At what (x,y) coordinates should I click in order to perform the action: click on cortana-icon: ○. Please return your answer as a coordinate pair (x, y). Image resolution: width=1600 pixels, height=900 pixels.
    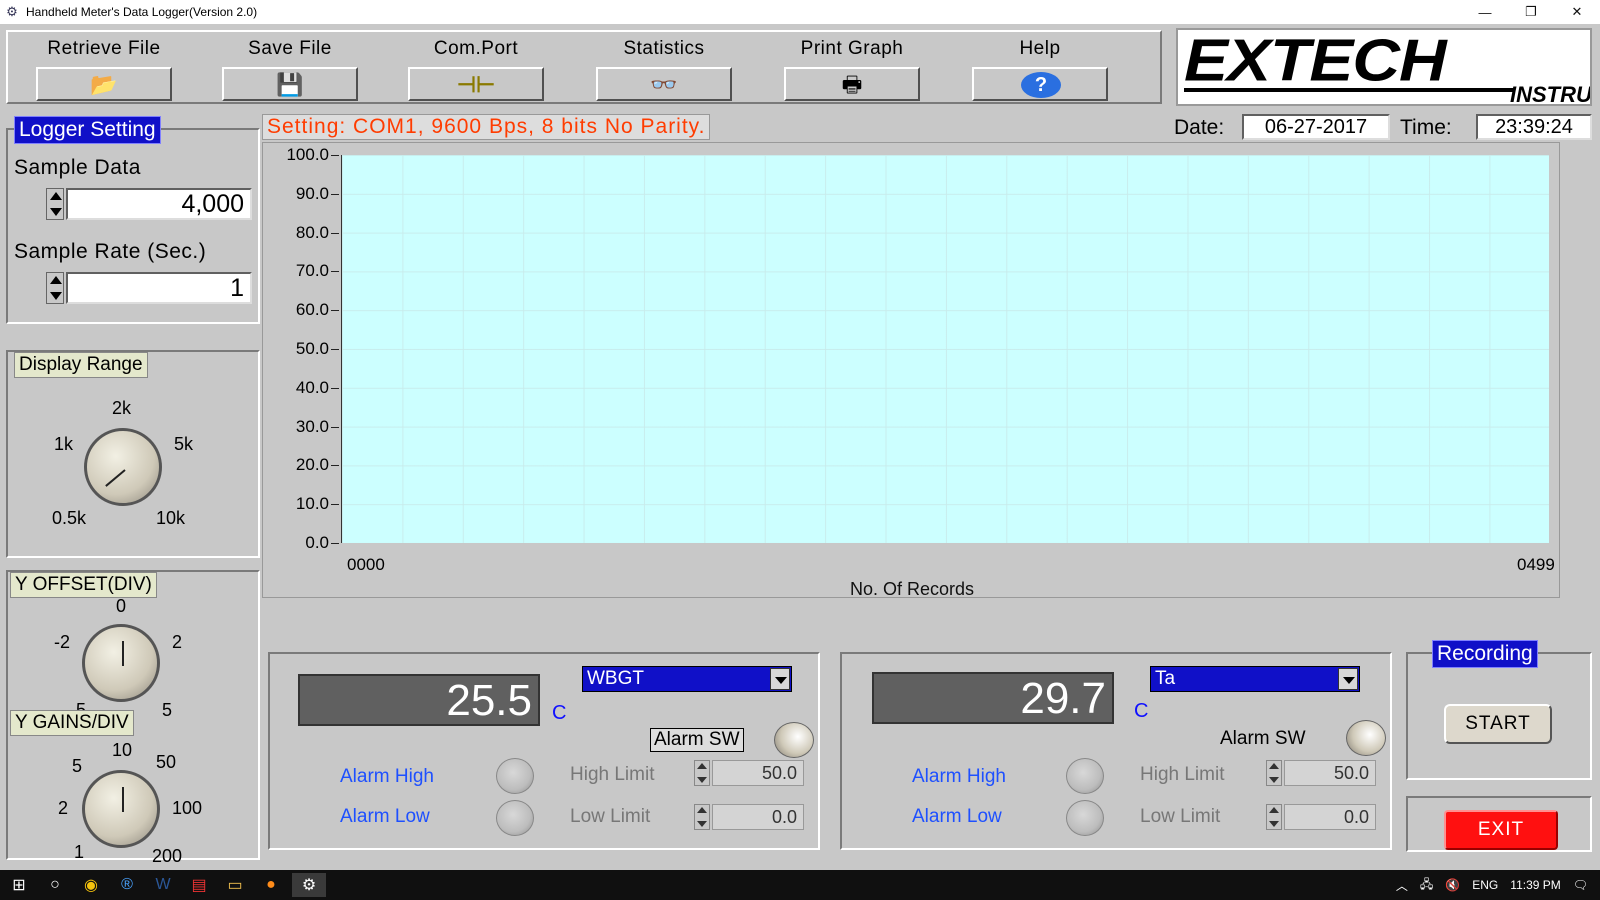
    Looking at the image, I should click on (55, 885).